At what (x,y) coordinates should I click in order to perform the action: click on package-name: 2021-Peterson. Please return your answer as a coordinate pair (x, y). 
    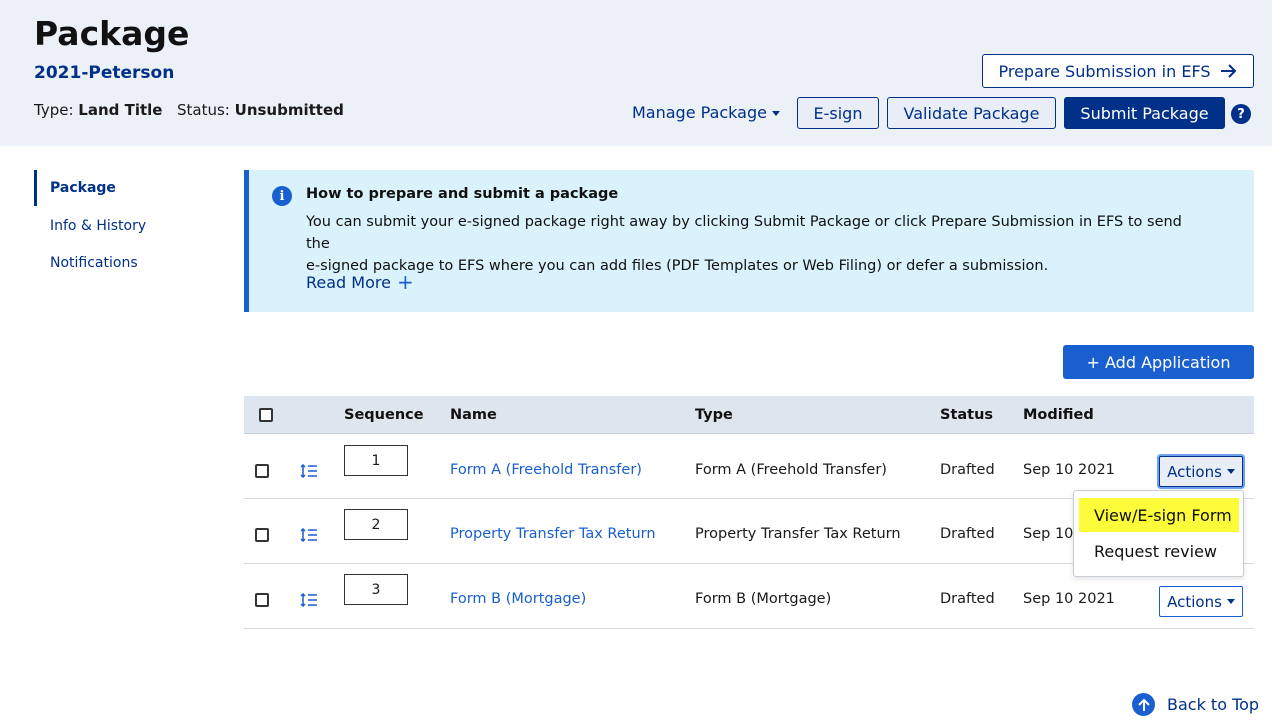
    Looking at the image, I should click on (104, 73).